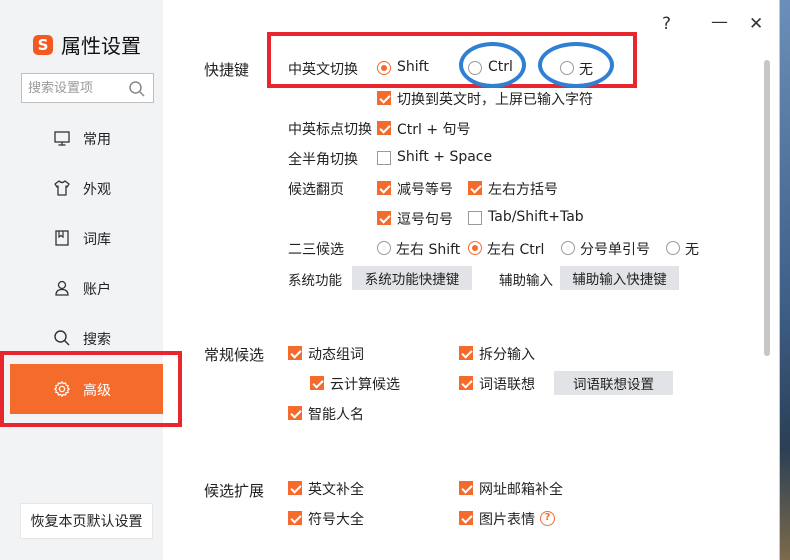 This screenshot has height=560, width=790. What do you see at coordinates (384, 128) in the screenshot?
I see `checkbox-punct-ctrl-period` at bounding box center [384, 128].